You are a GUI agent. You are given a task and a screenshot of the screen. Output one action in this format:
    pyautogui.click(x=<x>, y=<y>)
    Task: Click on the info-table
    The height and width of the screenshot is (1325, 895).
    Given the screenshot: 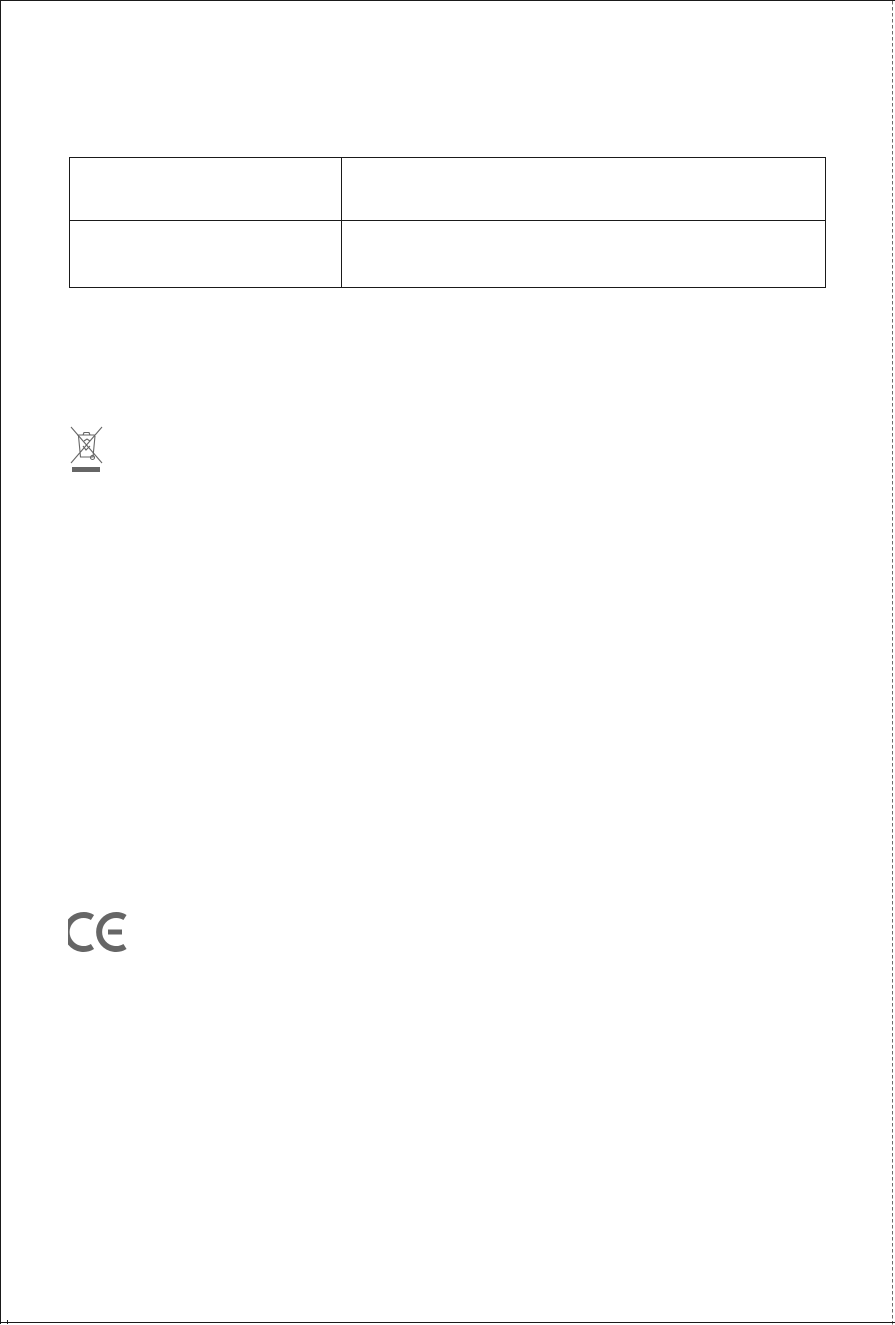 What is the action you would take?
    pyautogui.click(x=447, y=222)
    